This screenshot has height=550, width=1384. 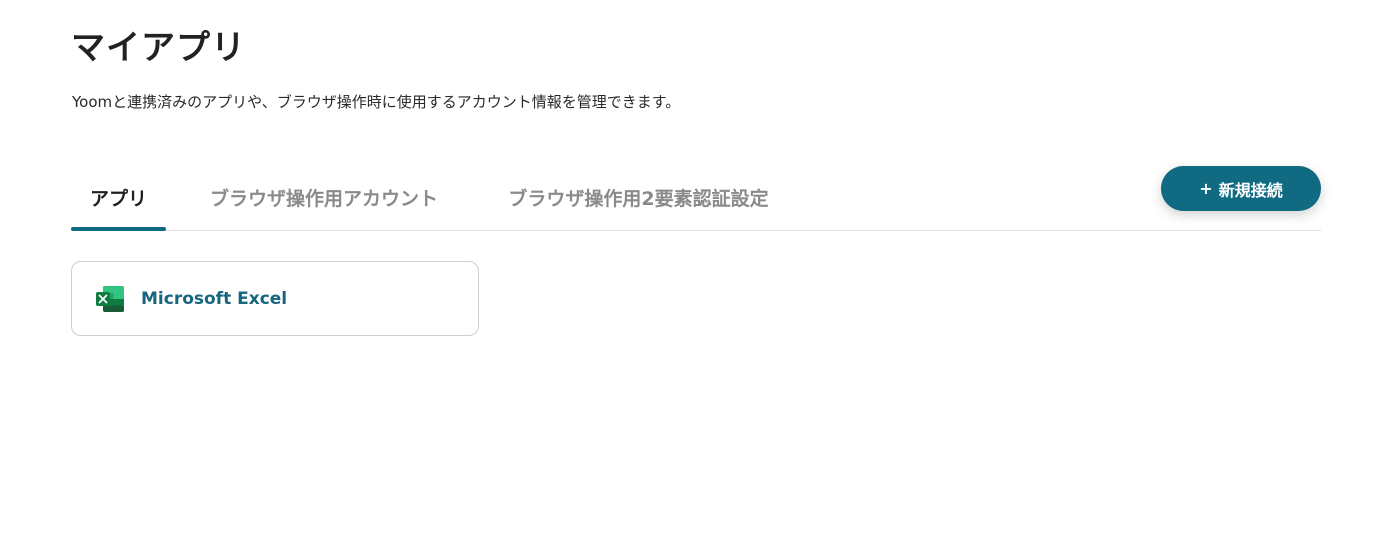 I want to click on excel-icon, so click(x=110, y=298).